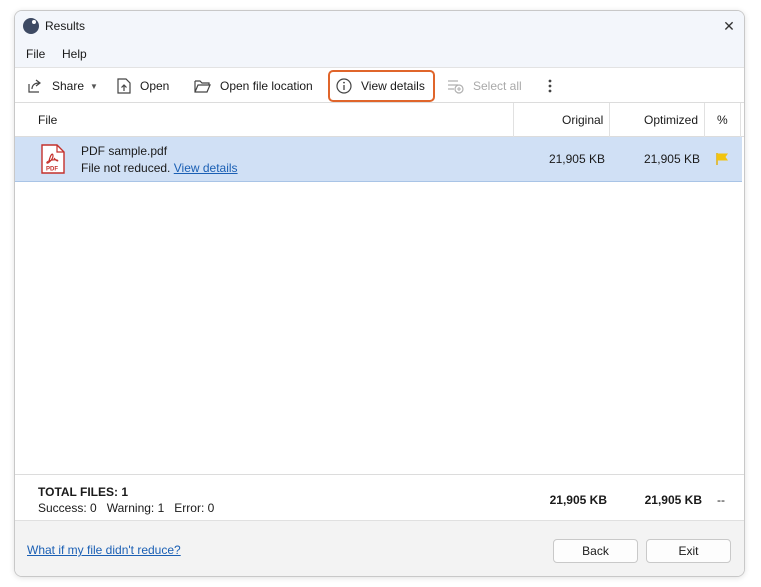  Describe the element at coordinates (595, 551) in the screenshot. I see `back-button: Back` at that location.